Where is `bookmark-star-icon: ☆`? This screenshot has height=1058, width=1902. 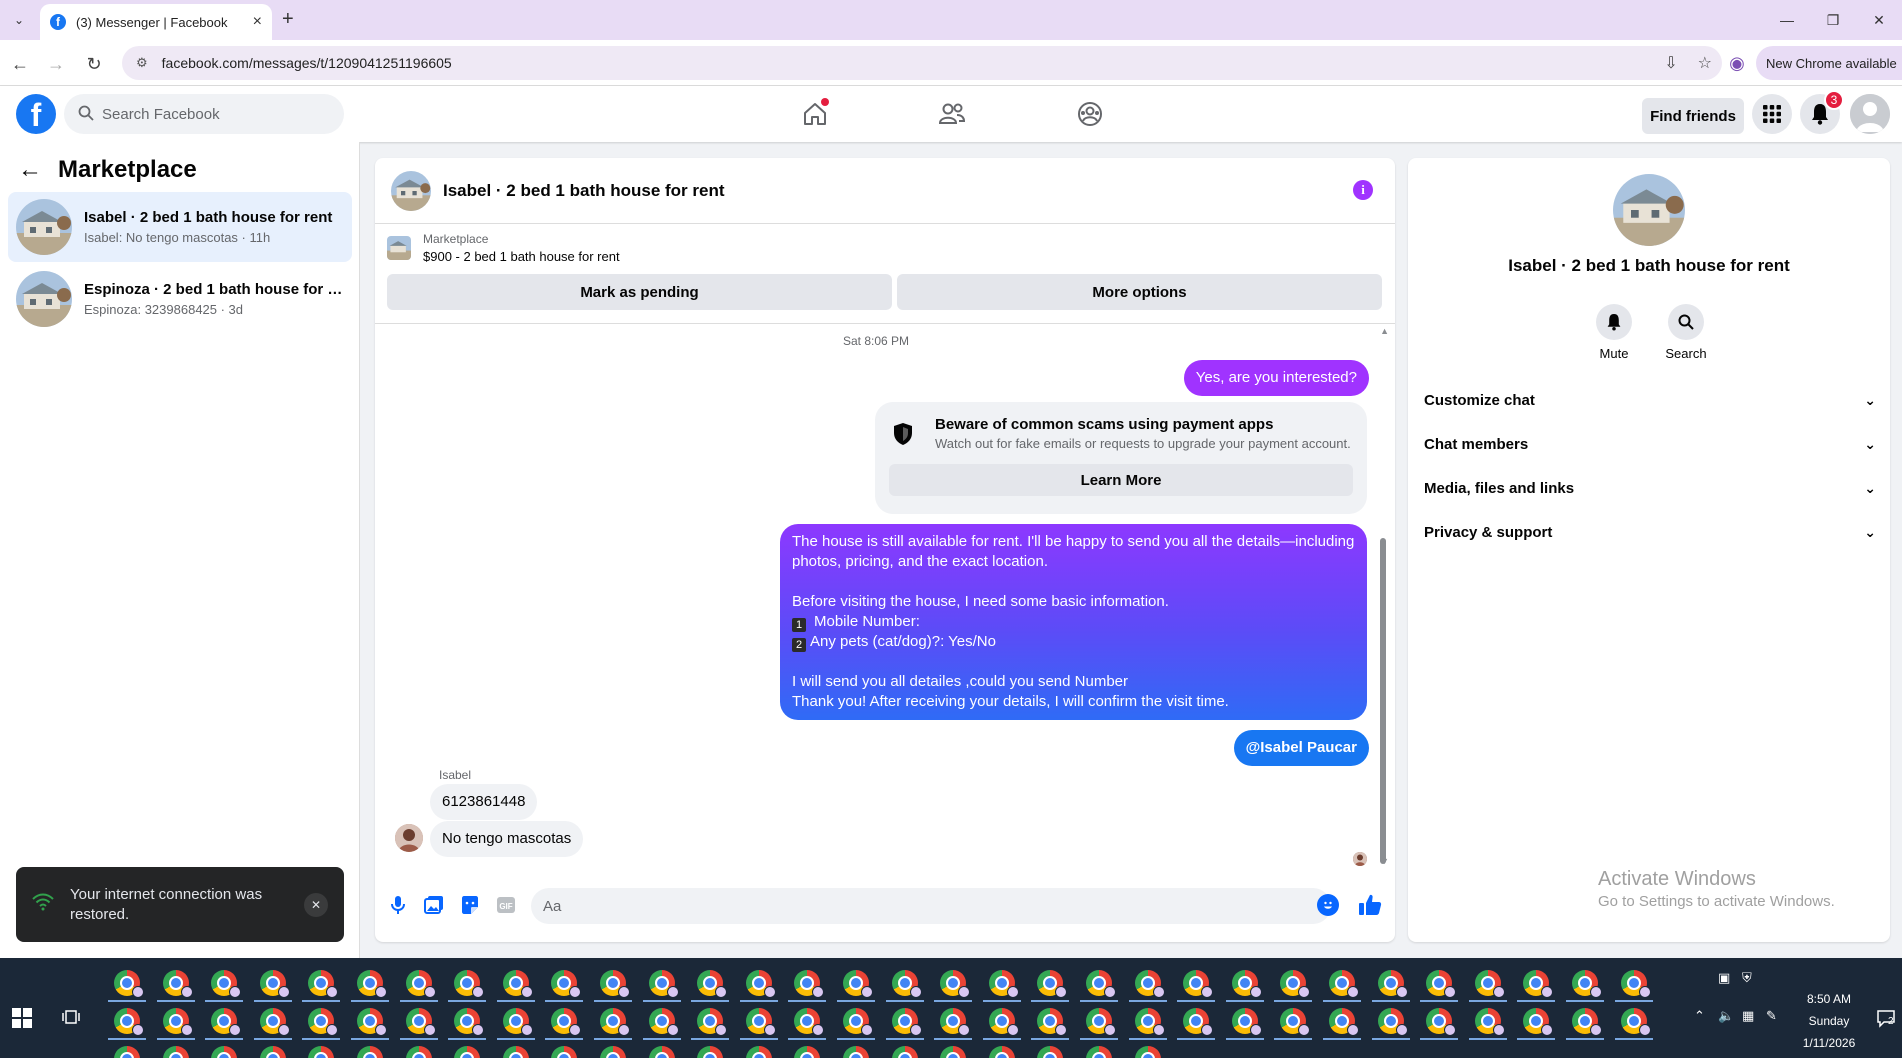
bookmark-star-icon: ☆ is located at coordinates (1705, 63).